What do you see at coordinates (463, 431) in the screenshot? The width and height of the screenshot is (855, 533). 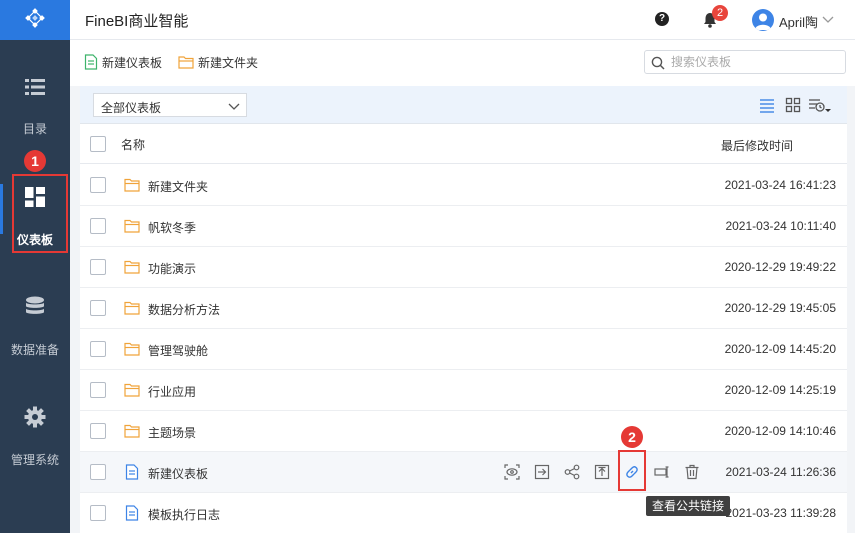 I see `table-row: 主题场景 2020-12-09 14:10:46` at bounding box center [463, 431].